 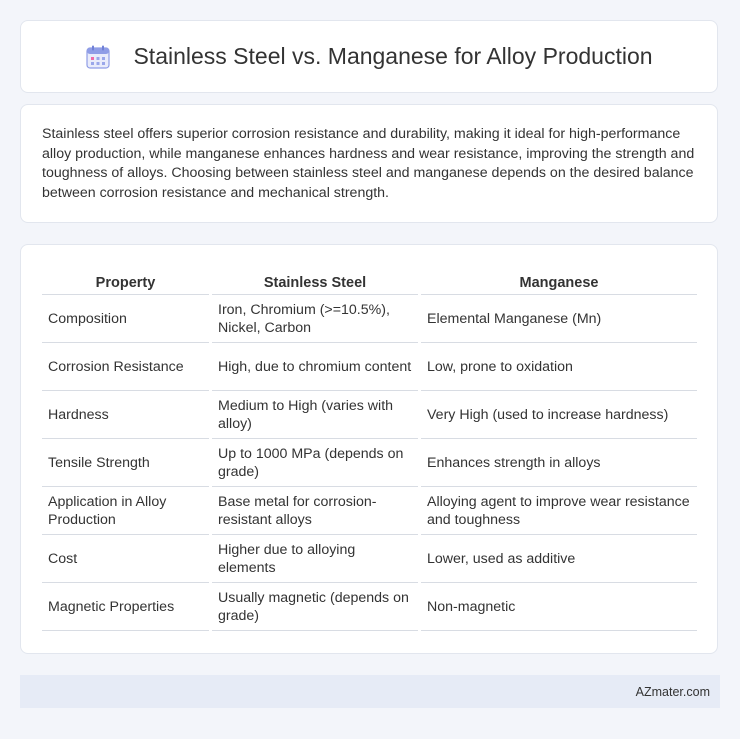 I want to click on stainless-steel-cell: Up to 1000 MPa (depends on grade), so click(x=315, y=463).